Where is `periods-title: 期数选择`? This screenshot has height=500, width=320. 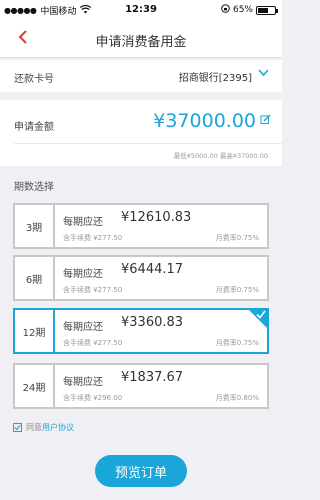 periods-title: 期数选择 is located at coordinates (34, 187).